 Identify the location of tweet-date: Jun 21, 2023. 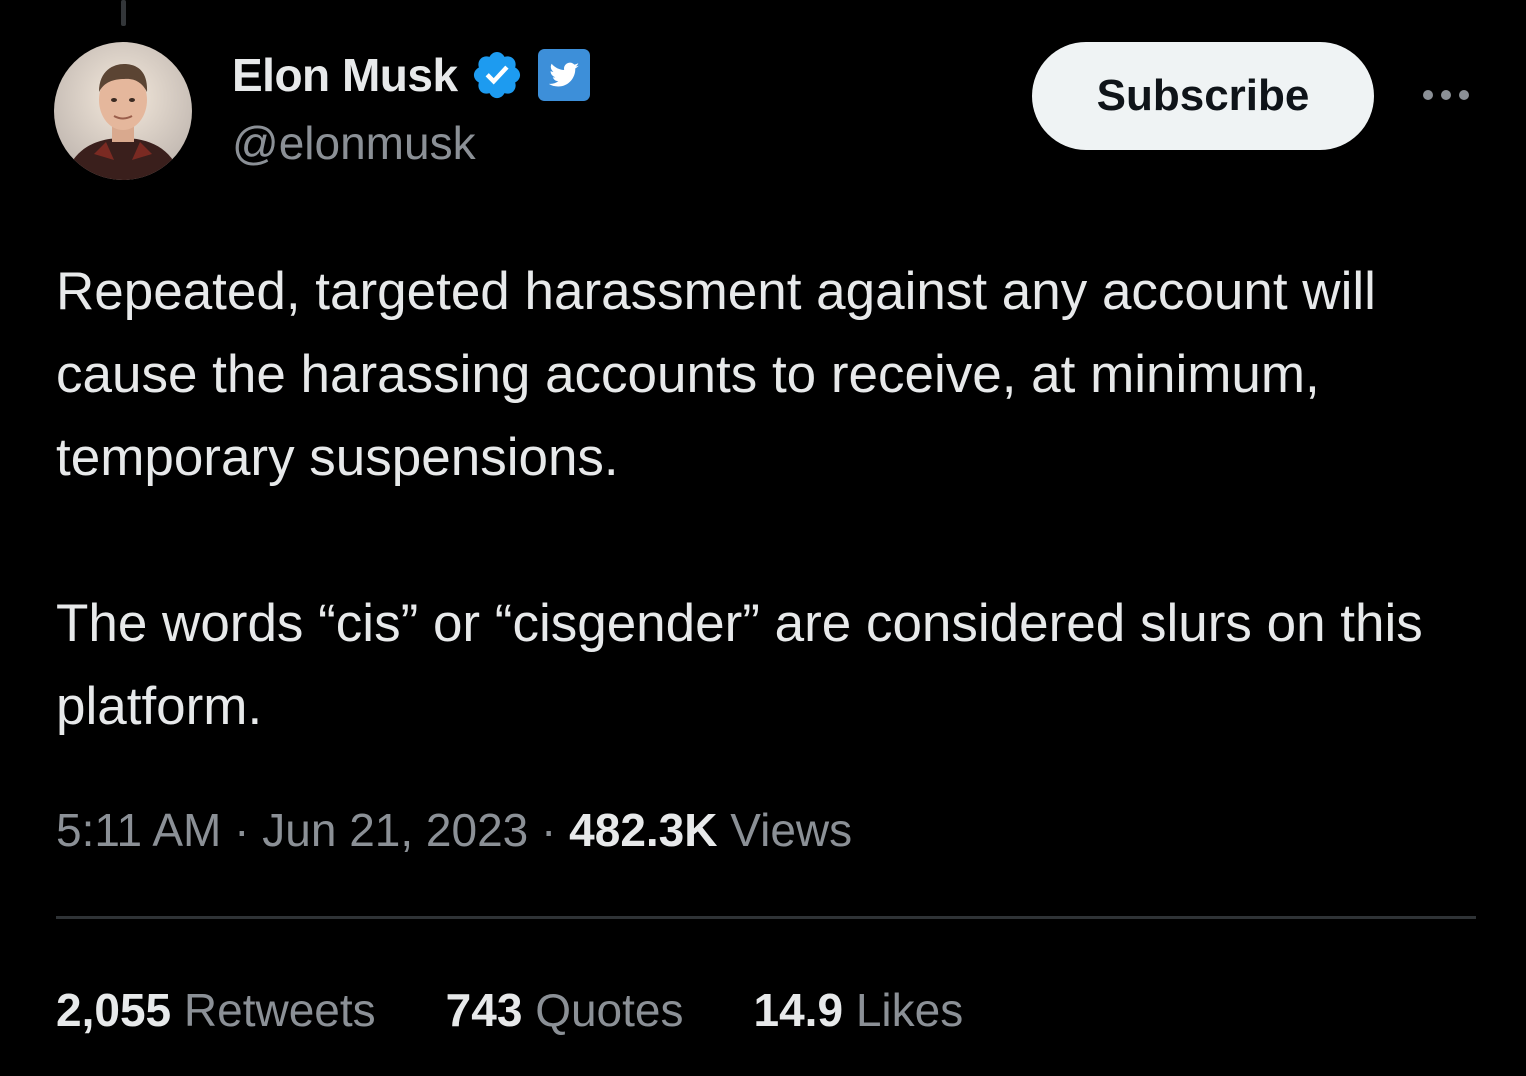
(395, 830).